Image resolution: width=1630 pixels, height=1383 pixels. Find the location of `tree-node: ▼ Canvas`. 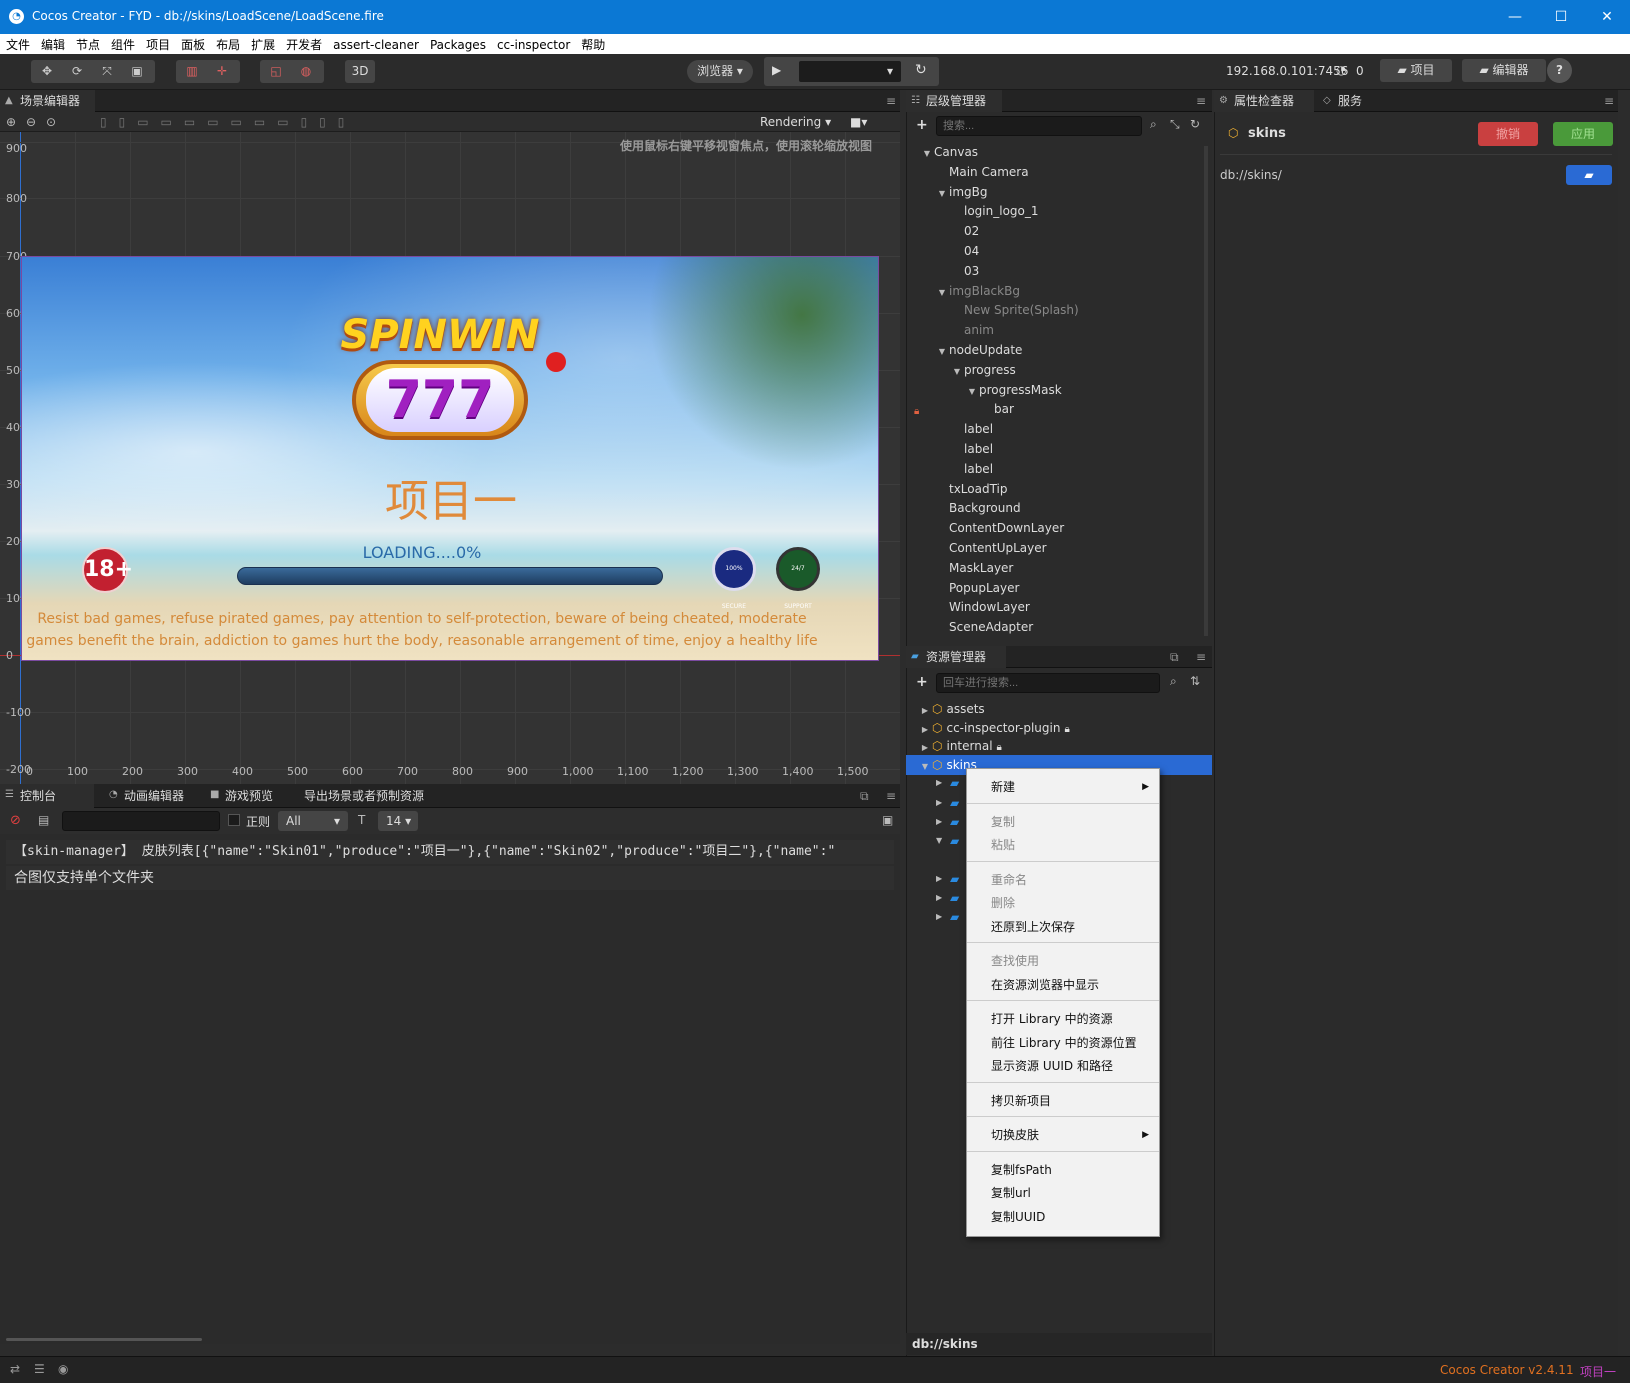

tree-node: ▼ Canvas is located at coordinates (949, 152).